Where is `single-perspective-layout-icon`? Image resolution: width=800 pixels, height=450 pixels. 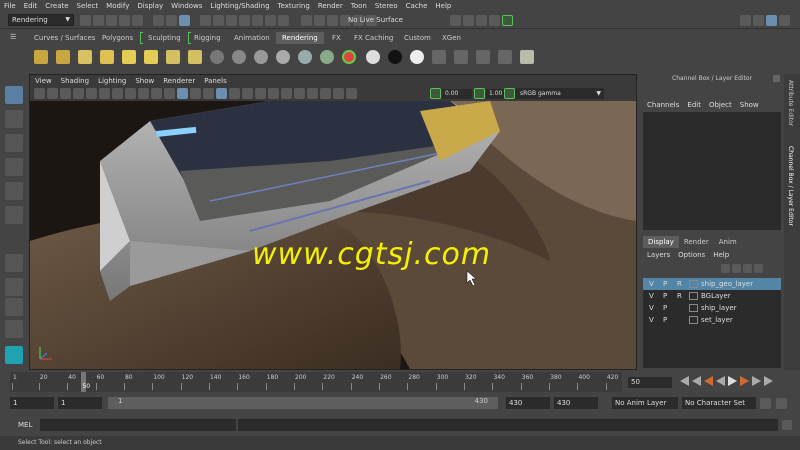
single-perspective-layout-icon is located at coordinates (14, 263).